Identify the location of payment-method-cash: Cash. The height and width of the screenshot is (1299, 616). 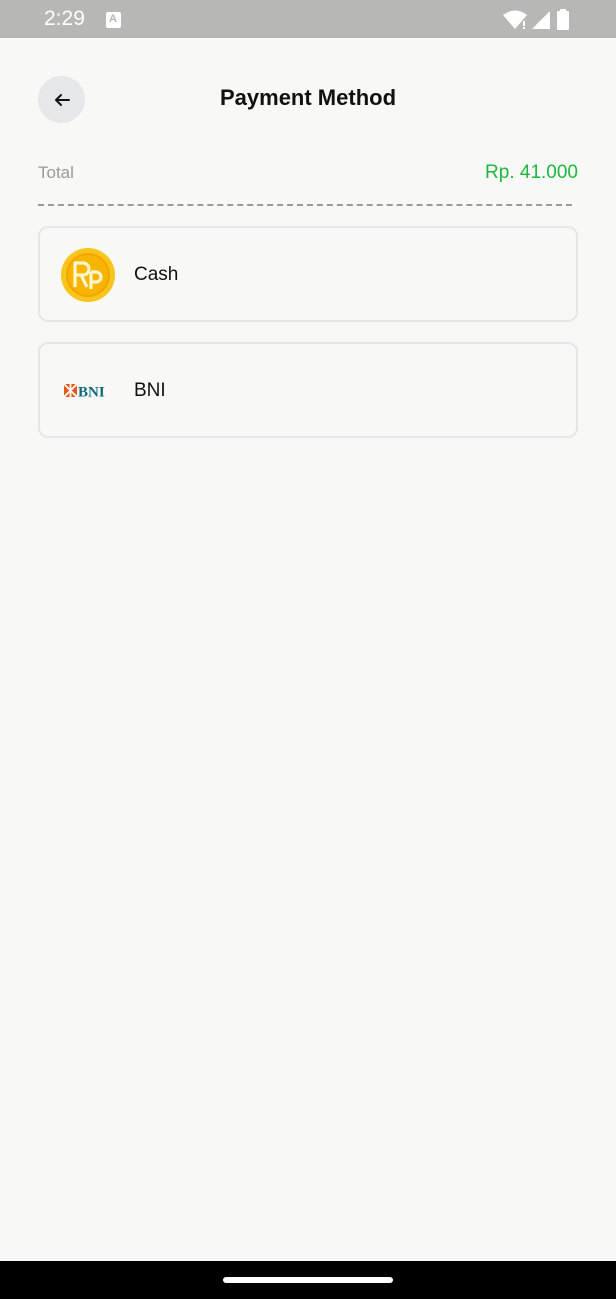
(308, 274).